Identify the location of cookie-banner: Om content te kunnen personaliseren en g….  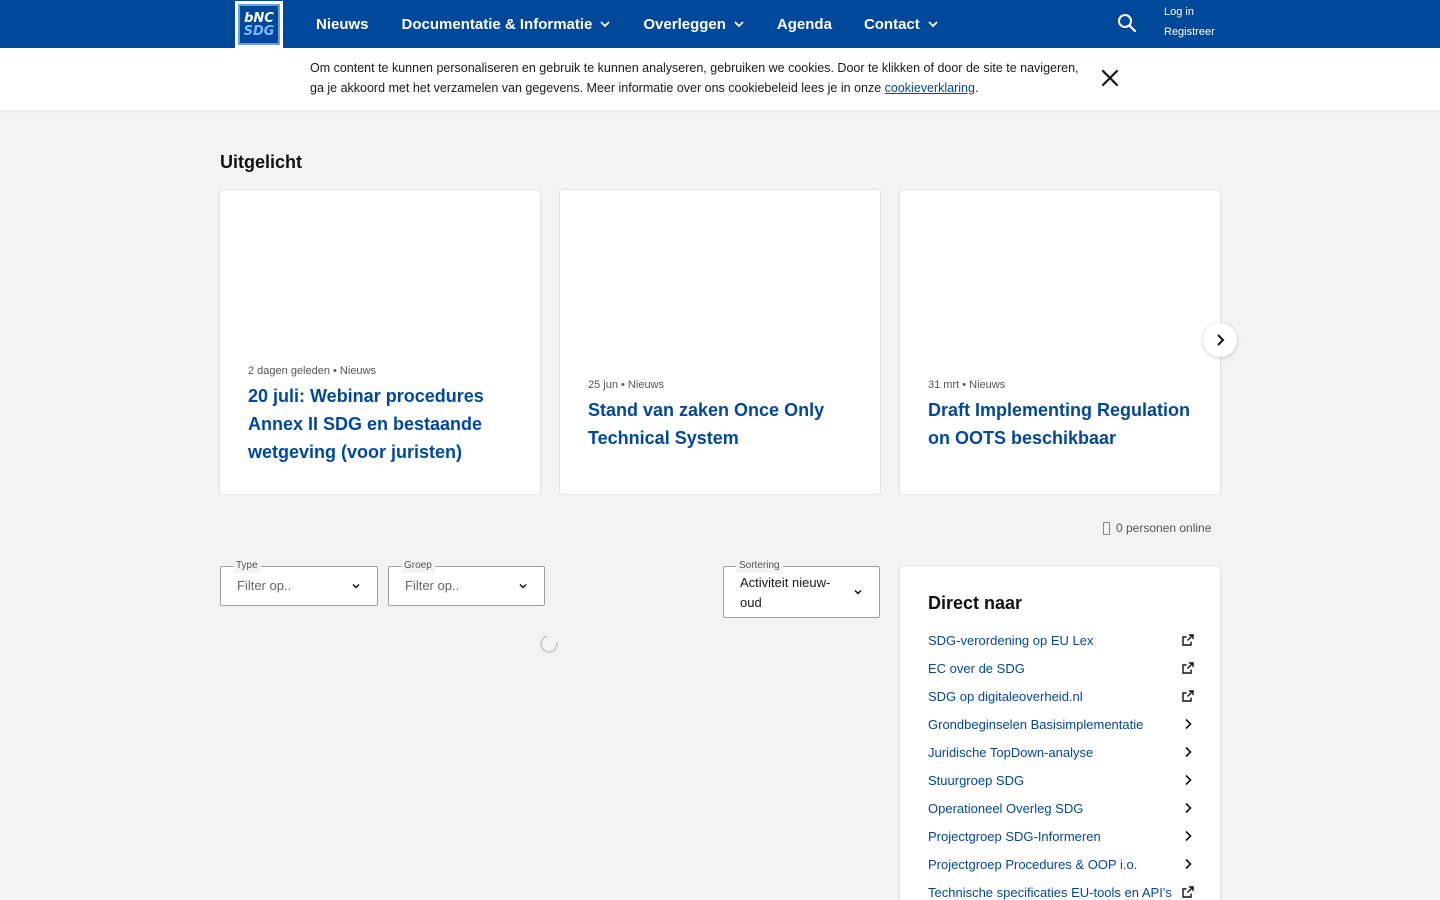
(720, 79).